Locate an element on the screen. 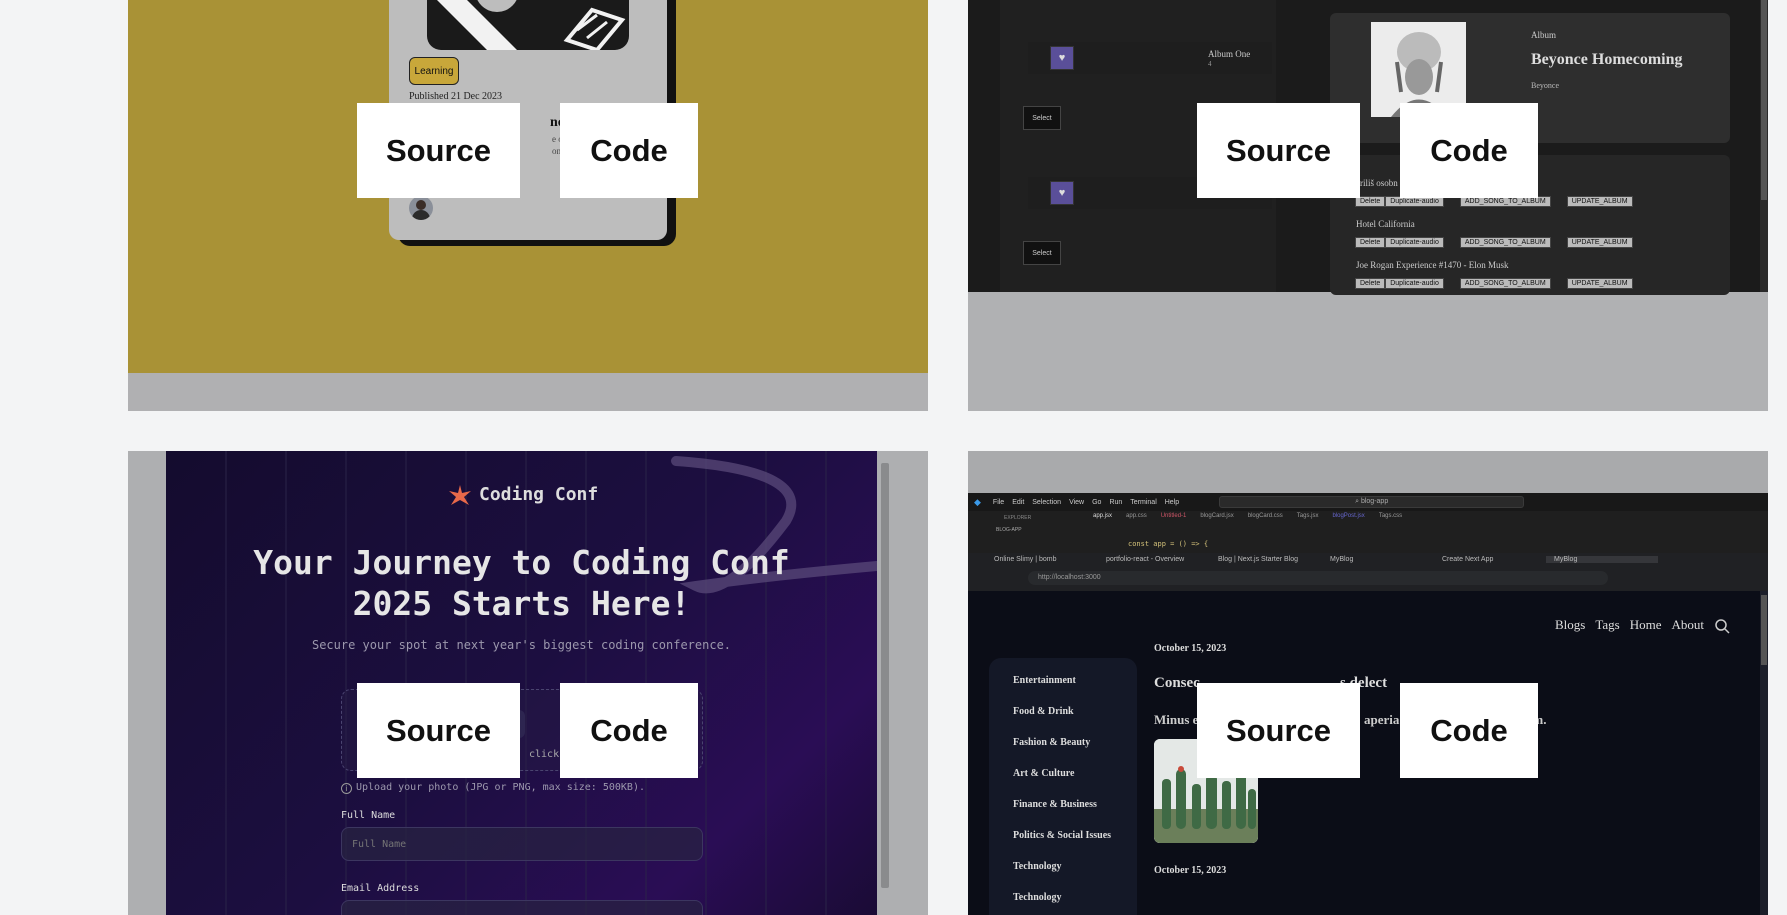  category-item: Food & Drink is located at coordinates (1043, 711).